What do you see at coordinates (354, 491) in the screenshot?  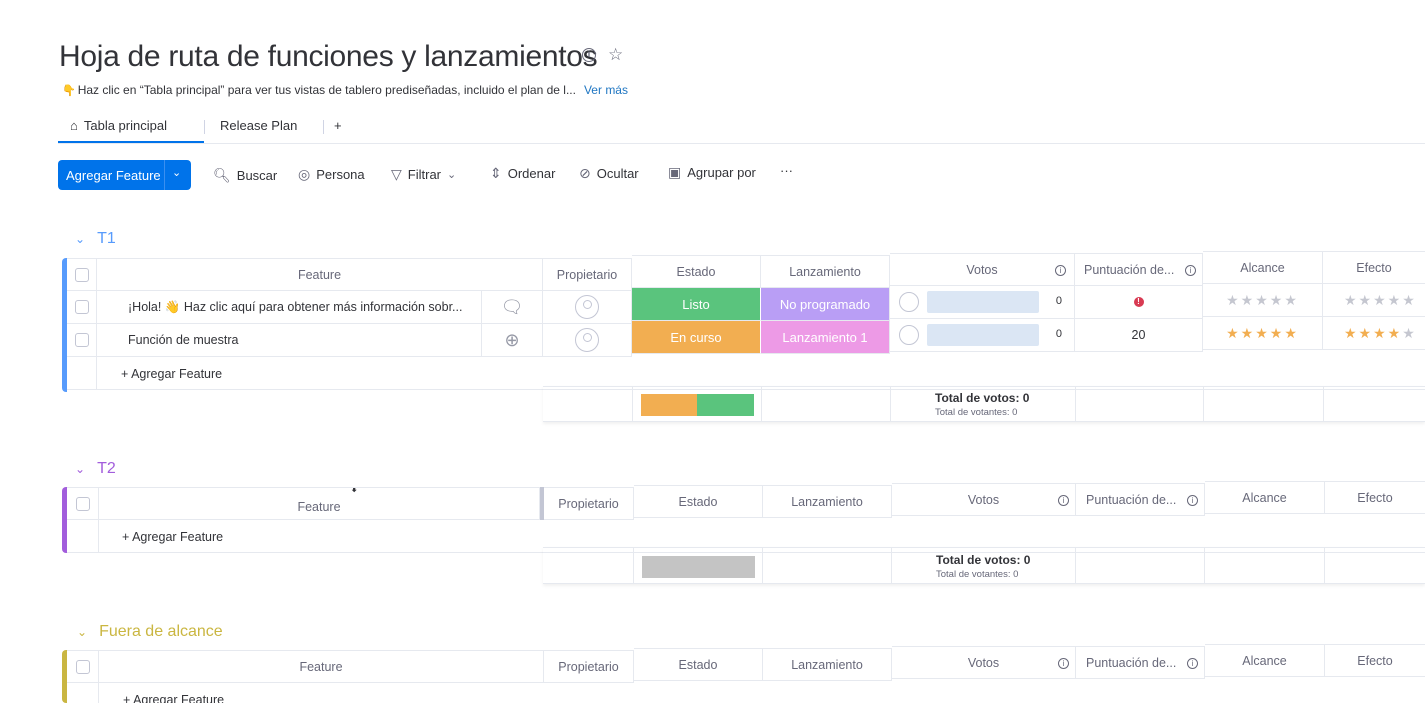 I see `sort-arrows-icon: ⬍` at bounding box center [354, 491].